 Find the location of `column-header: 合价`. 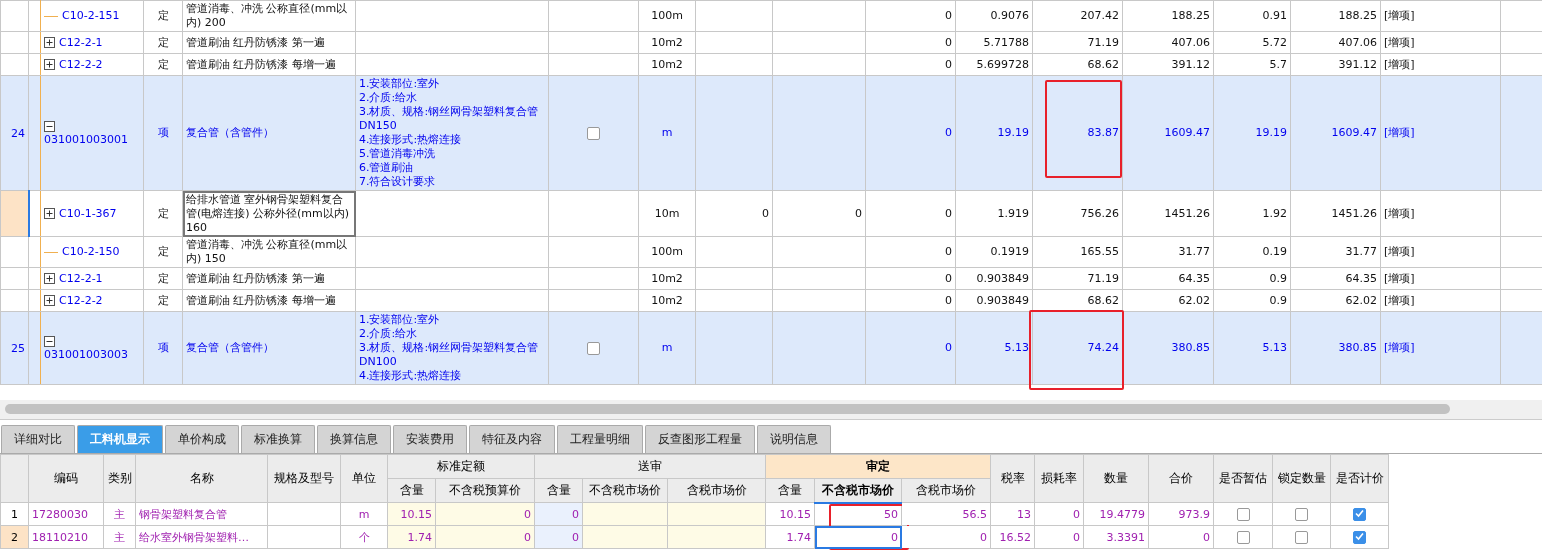

column-header: 合价 is located at coordinates (1181, 478).